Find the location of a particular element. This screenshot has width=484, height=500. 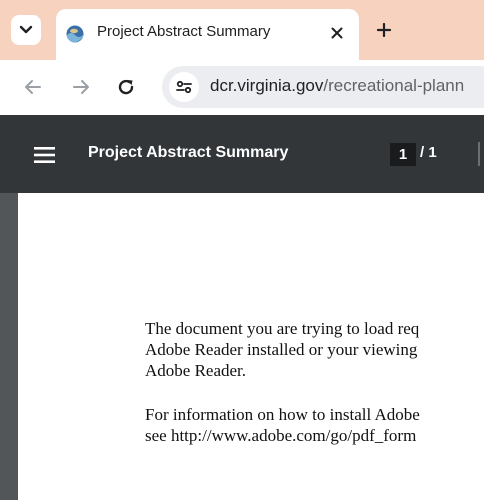

forward-arrow-icon is located at coordinates (81, 87).